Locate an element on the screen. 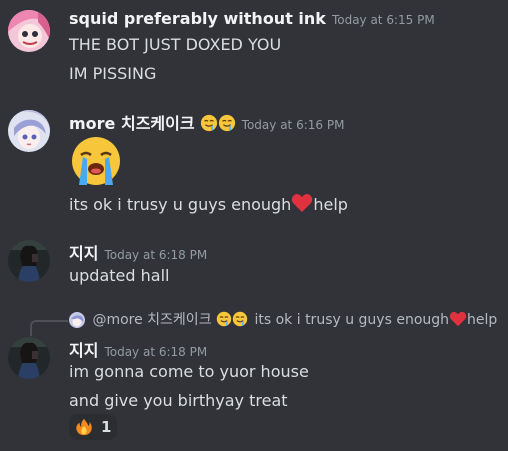 The width and height of the screenshot is (508, 451). message-text: THE BOT JUST DOXED YOU is located at coordinates (175, 44).